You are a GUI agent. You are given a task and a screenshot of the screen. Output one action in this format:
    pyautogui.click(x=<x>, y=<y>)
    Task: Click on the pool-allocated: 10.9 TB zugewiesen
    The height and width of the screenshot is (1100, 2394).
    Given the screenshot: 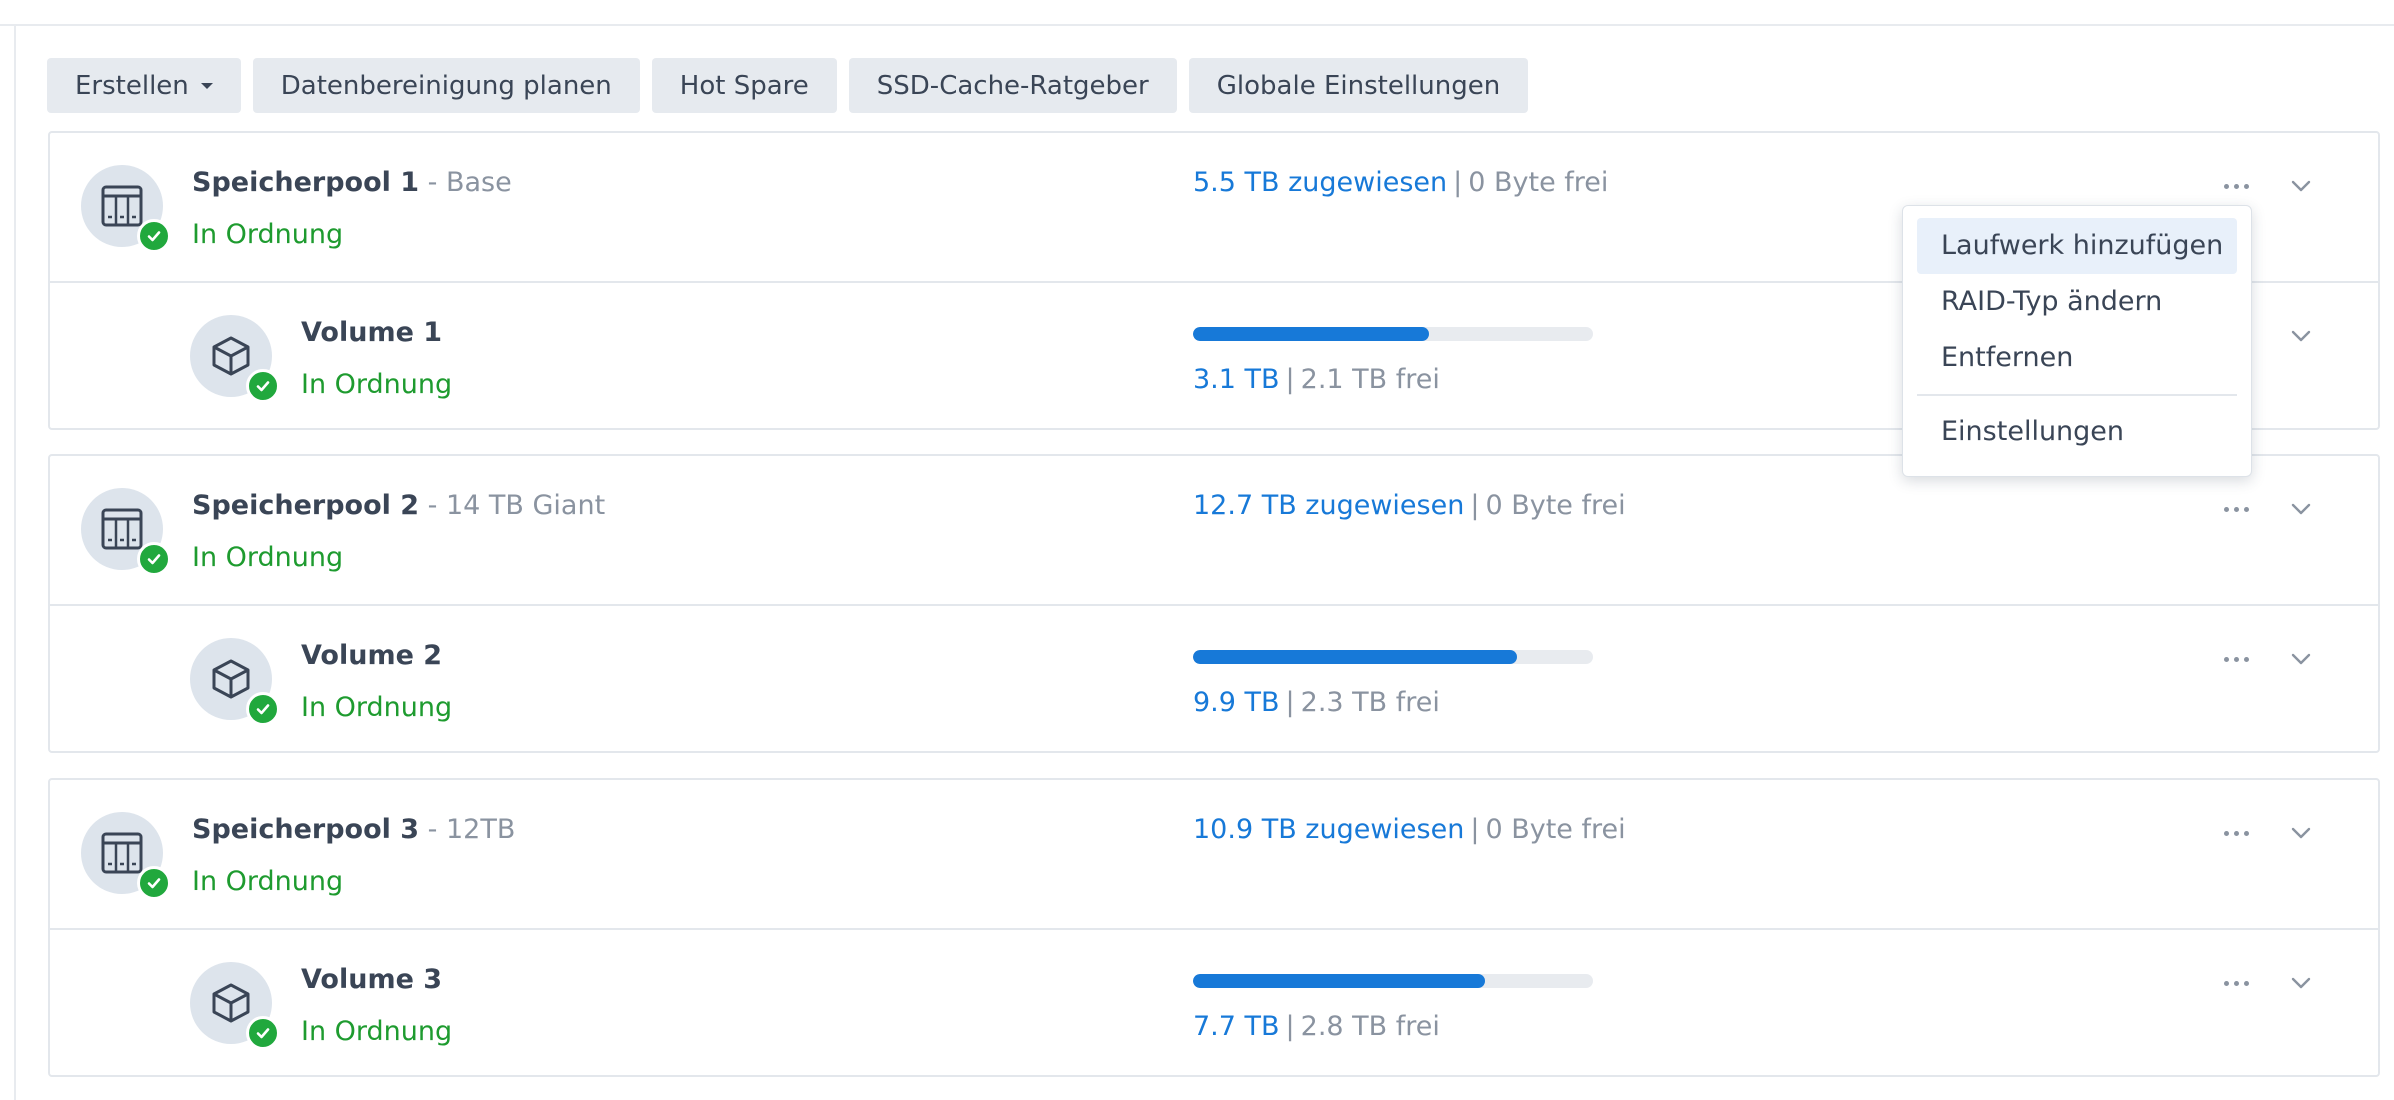 What is the action you would take?
    pyautogui.click(x=1329, y=829)
    